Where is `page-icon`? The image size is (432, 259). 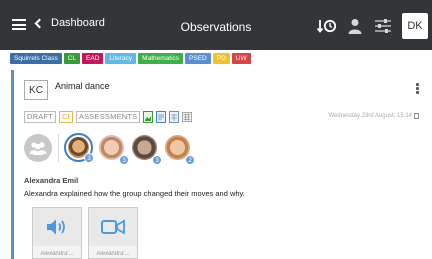 page-icon is located at coordinates (416, 116).